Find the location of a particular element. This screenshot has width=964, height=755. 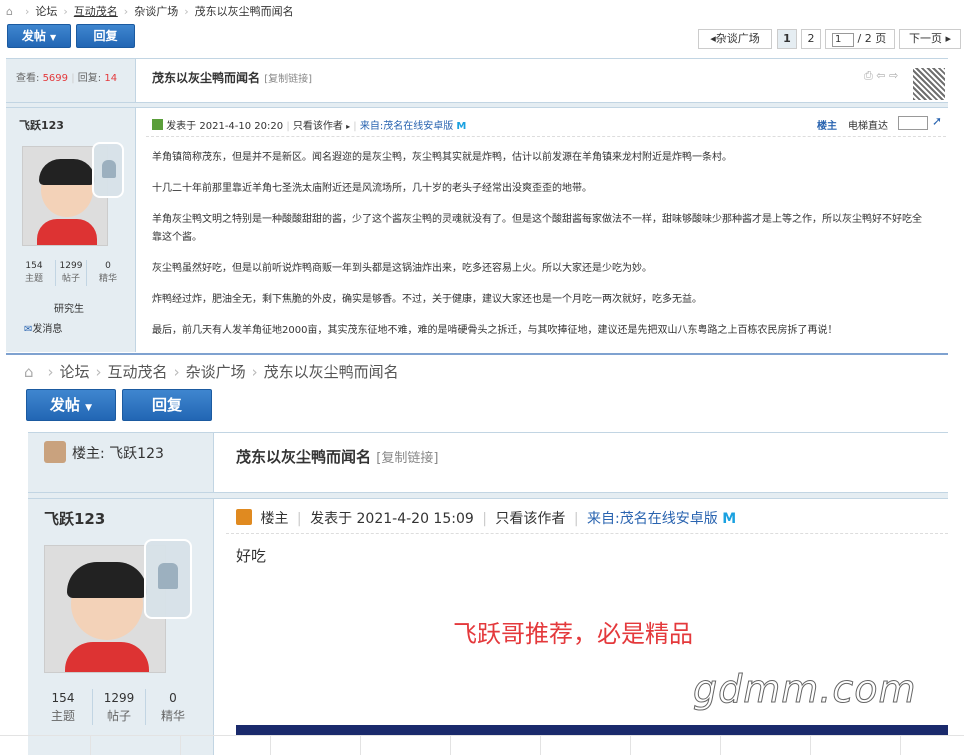

home-icon: ⌂ is located at coordinates (9, 11).